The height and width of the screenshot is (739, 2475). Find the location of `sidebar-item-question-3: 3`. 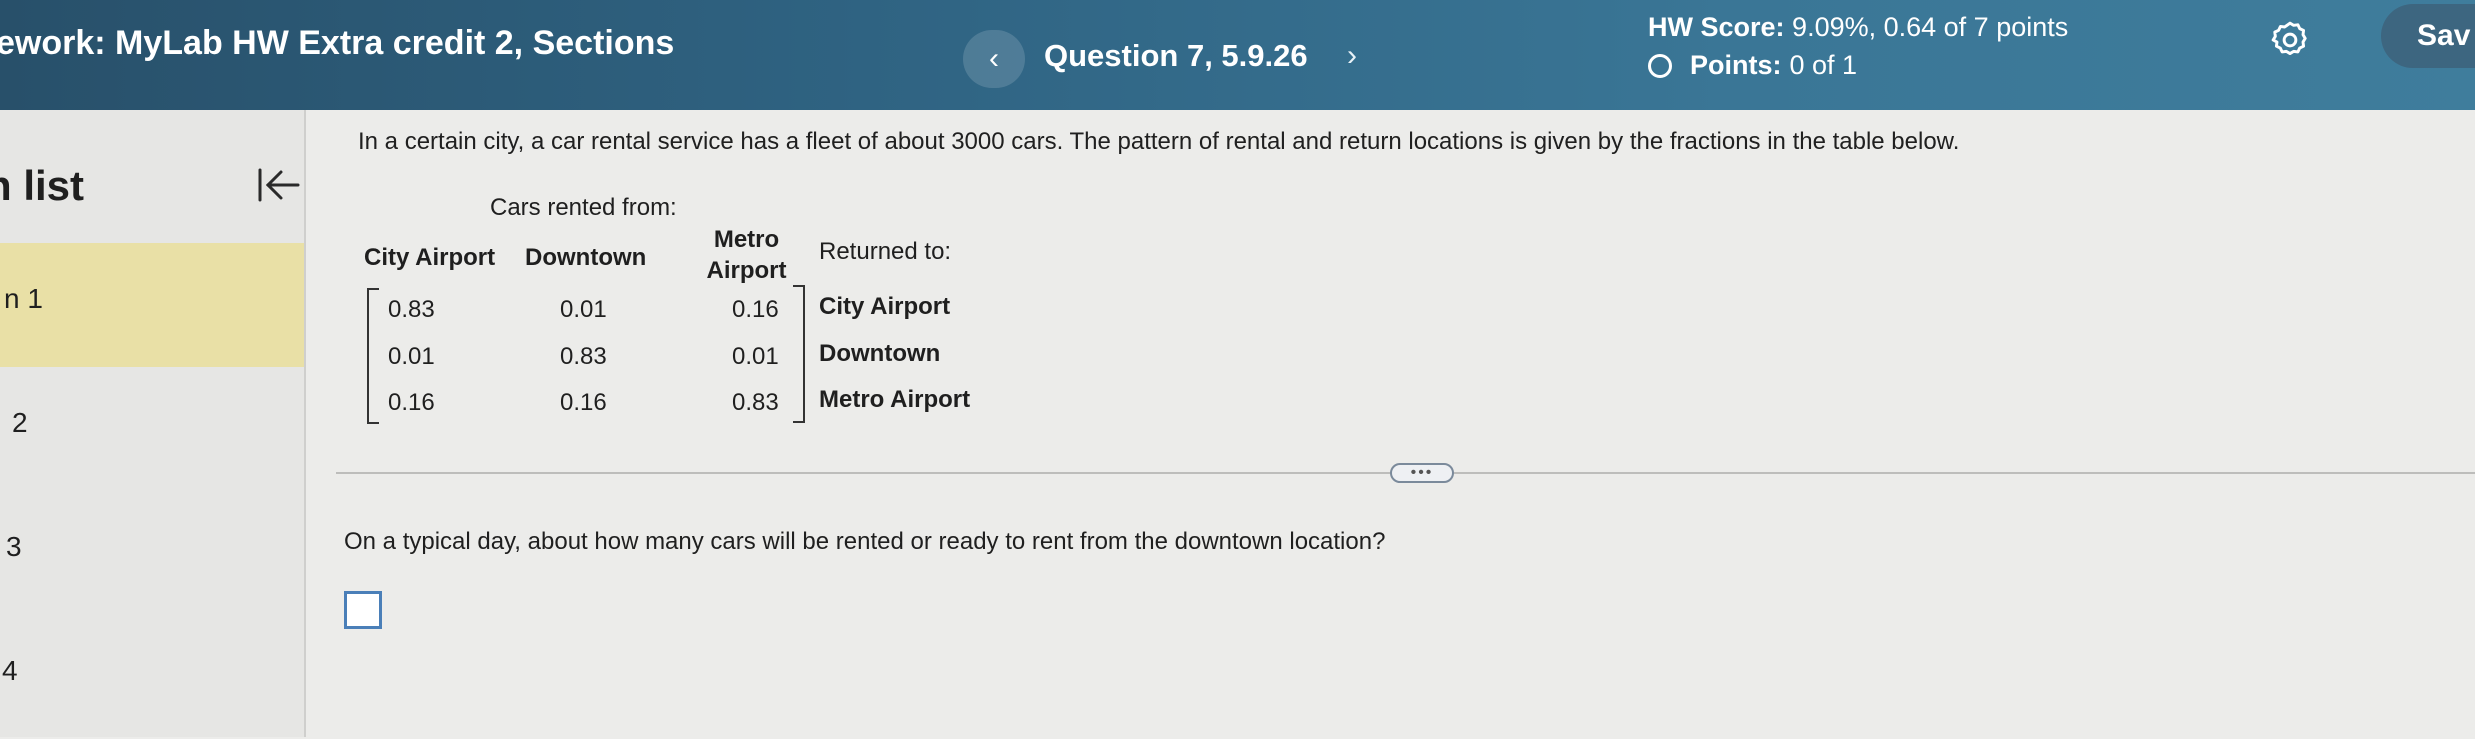

sidebar-item-question-3: 3 is located at coordinates (152, 553).